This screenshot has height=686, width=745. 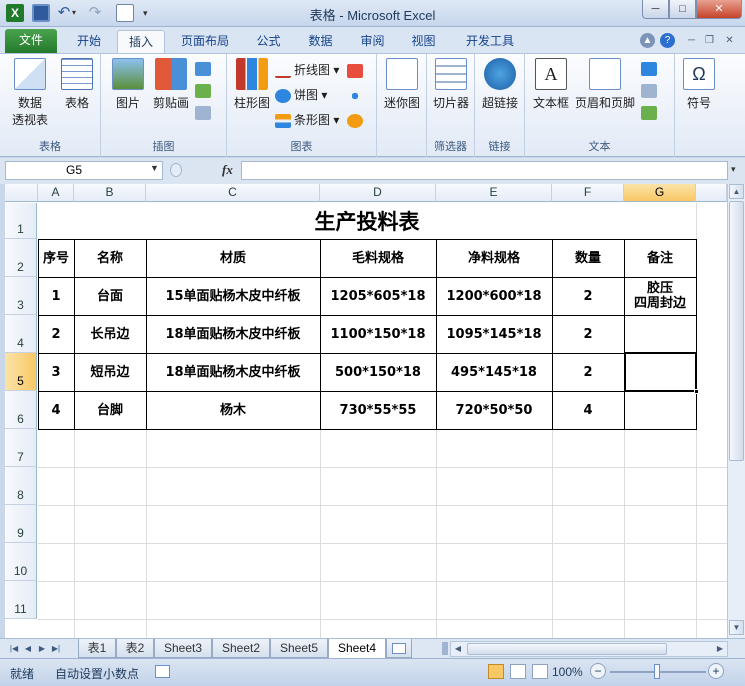 I want to click on workbook-restore-icon: ❐, so click(x=709, y=40).